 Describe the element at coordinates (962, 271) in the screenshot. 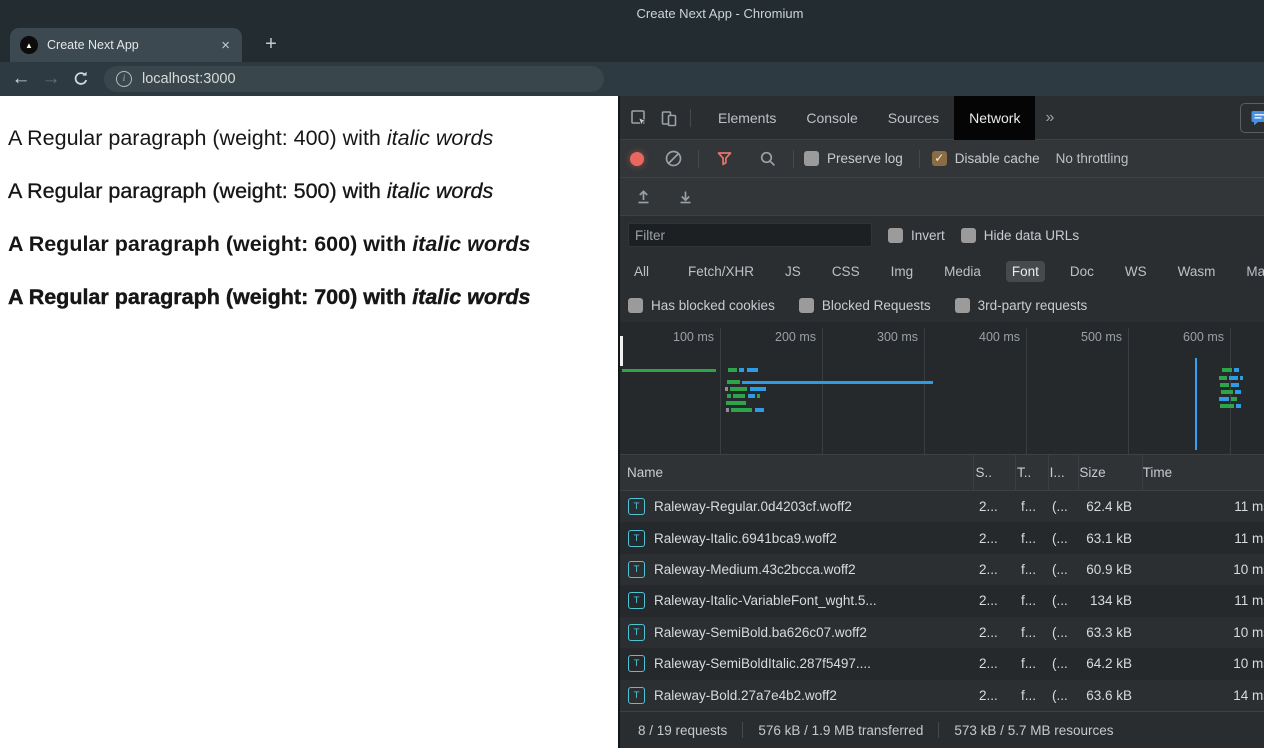

I see `filter-chip-media: Media` at that location.